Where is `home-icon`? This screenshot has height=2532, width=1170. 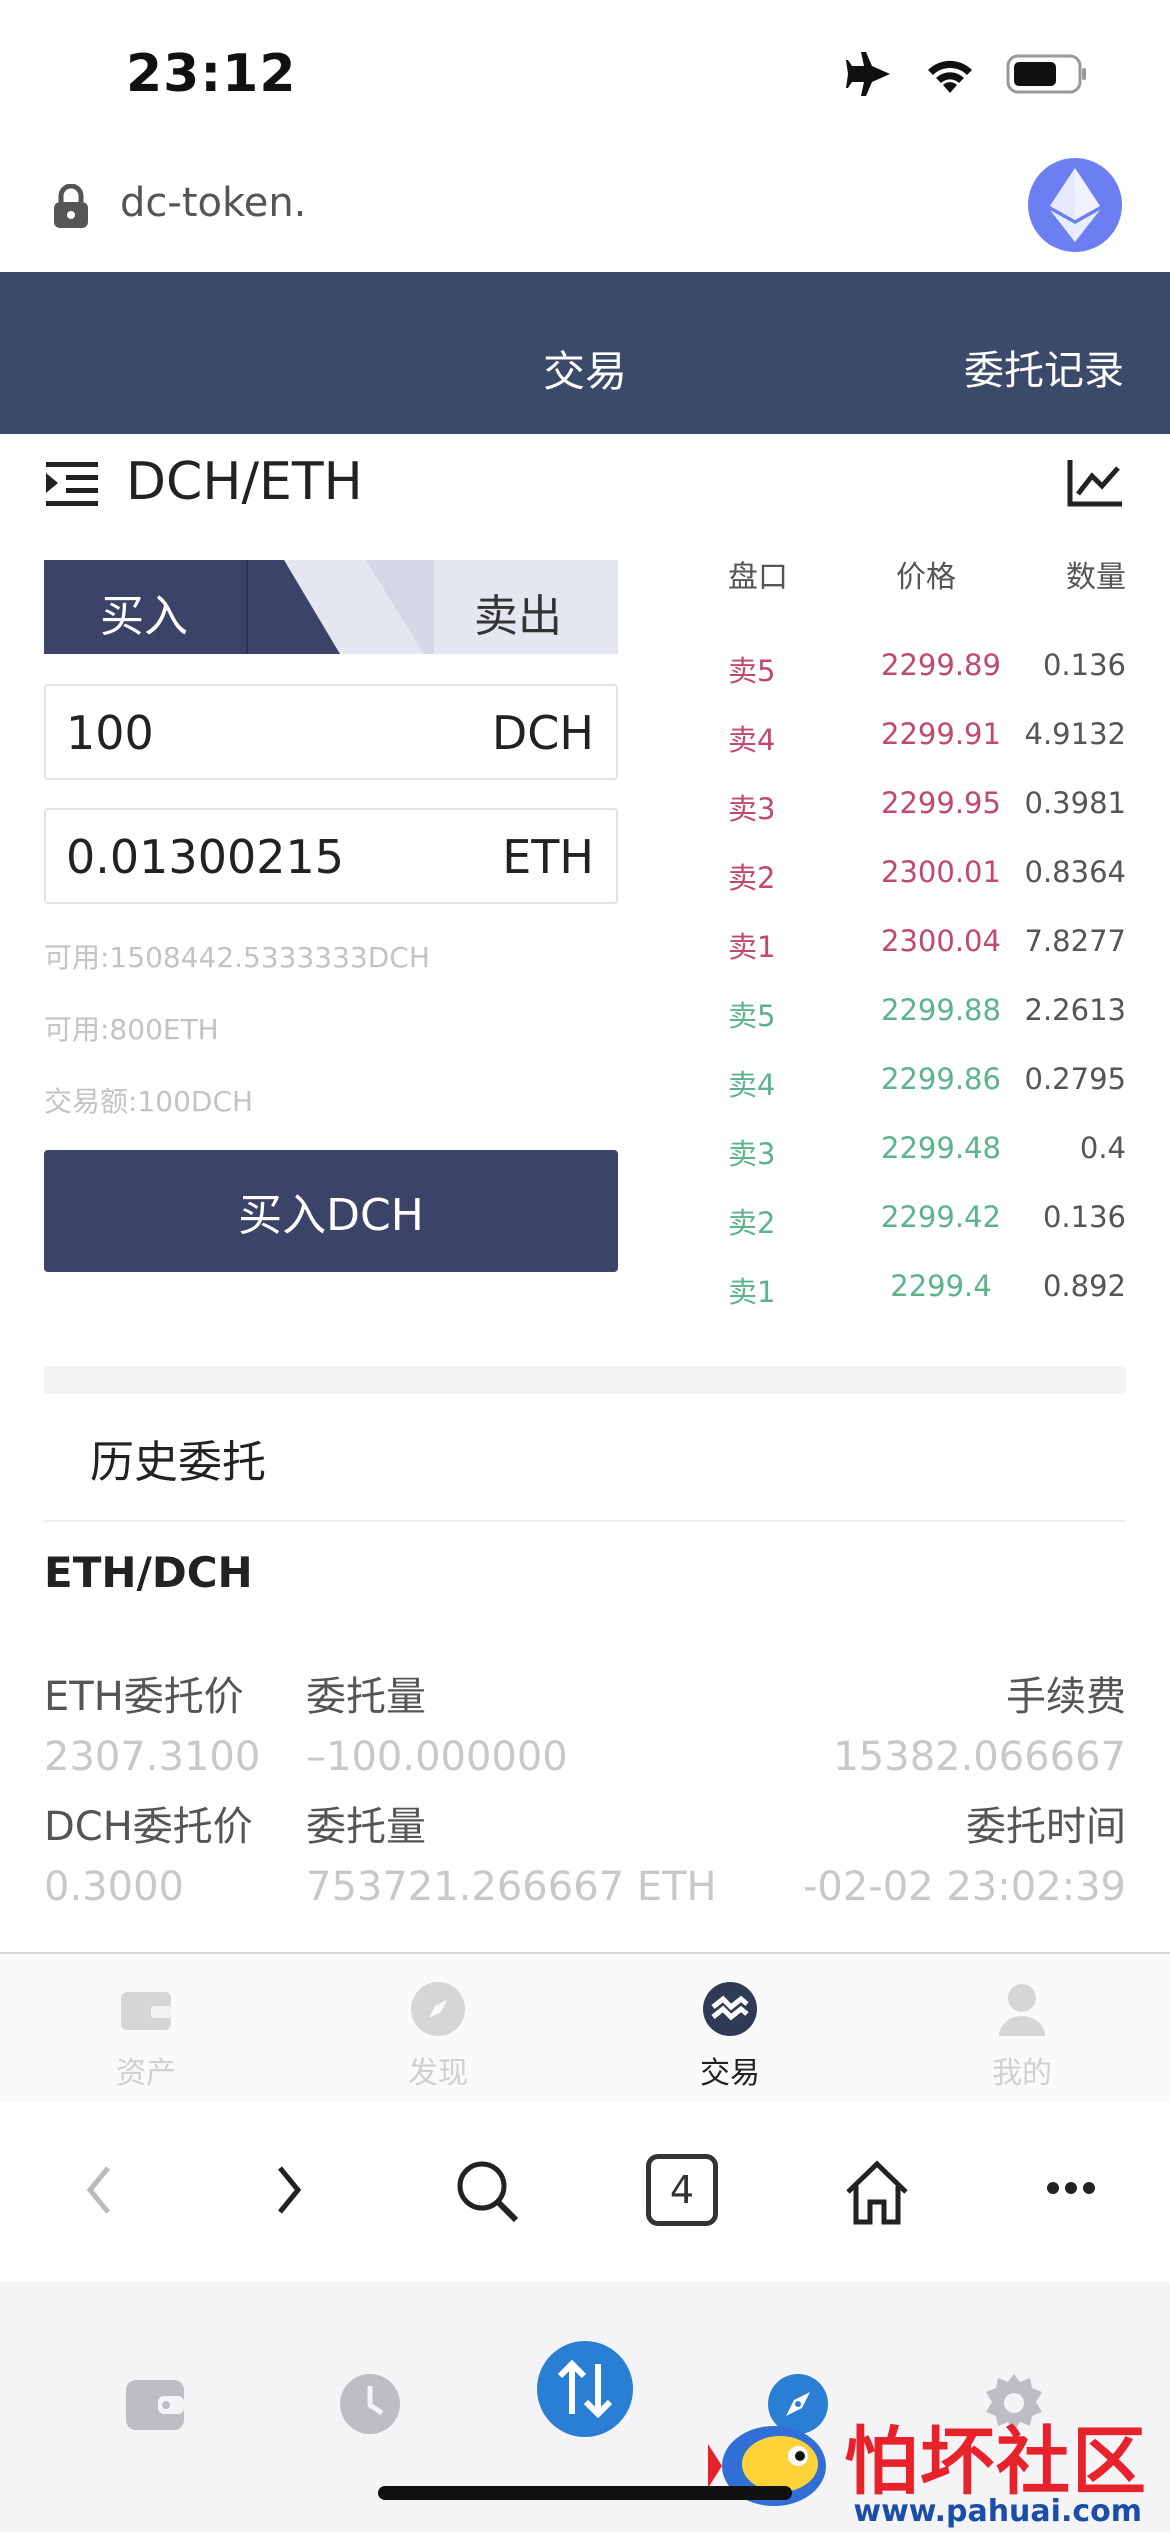 home-icon is located at coordinates (877, 2193).